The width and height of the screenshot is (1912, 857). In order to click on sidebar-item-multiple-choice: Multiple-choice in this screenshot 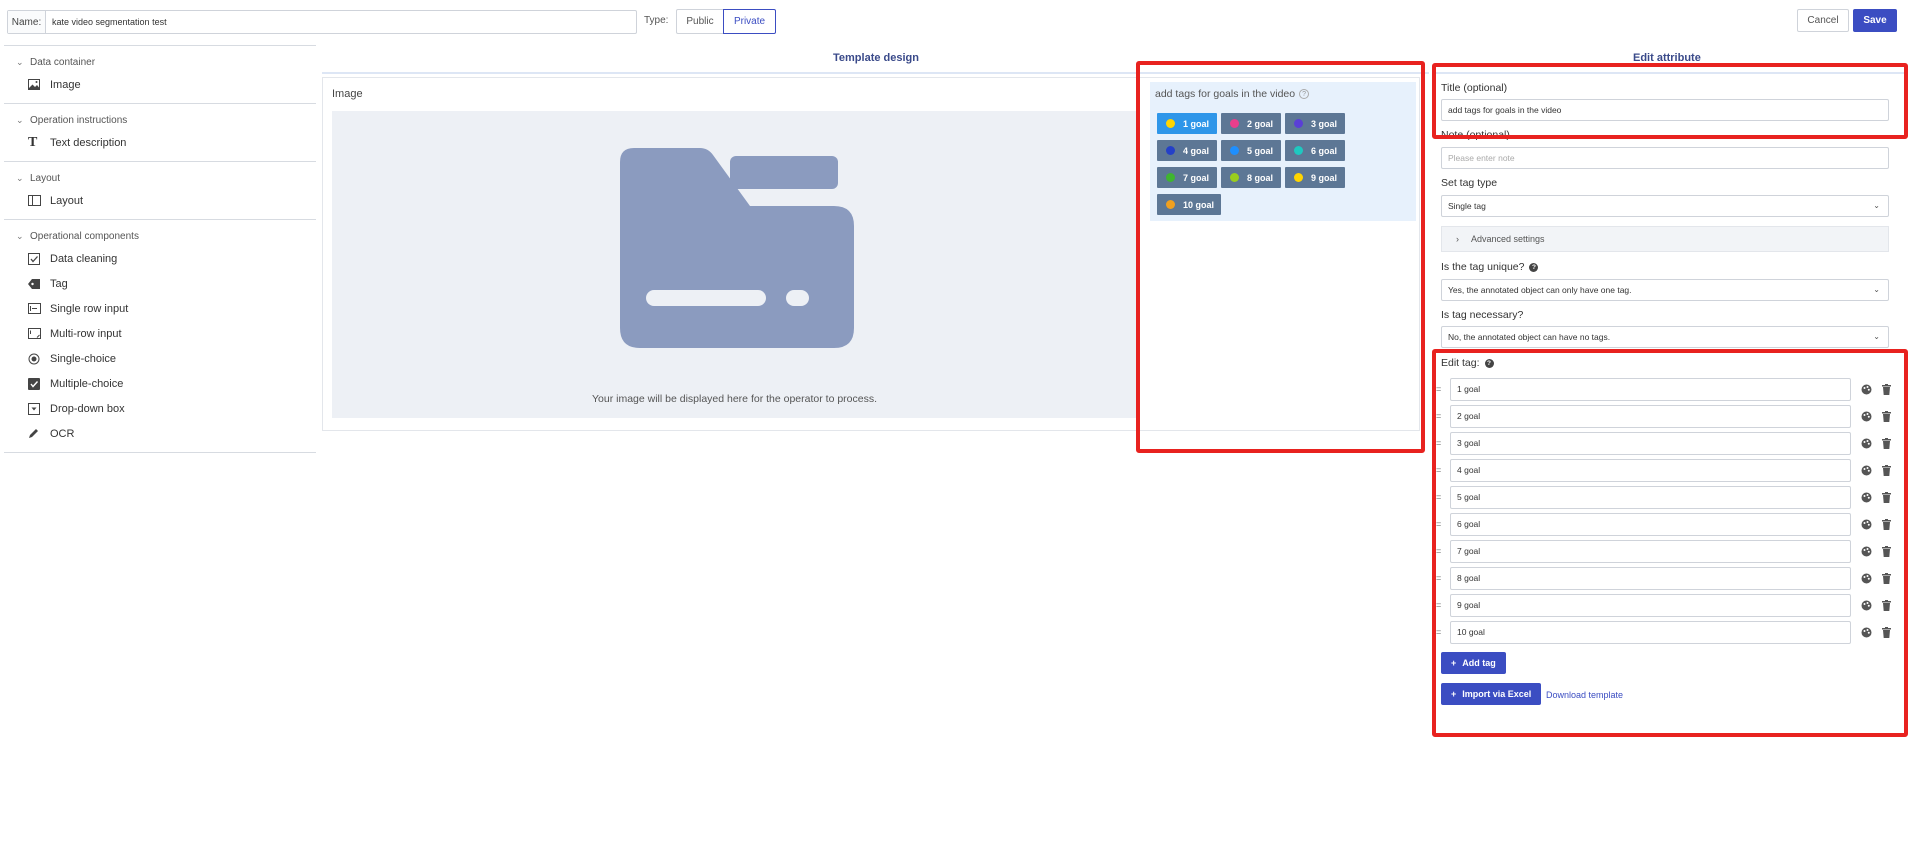, I will do `click(160, 383)`.